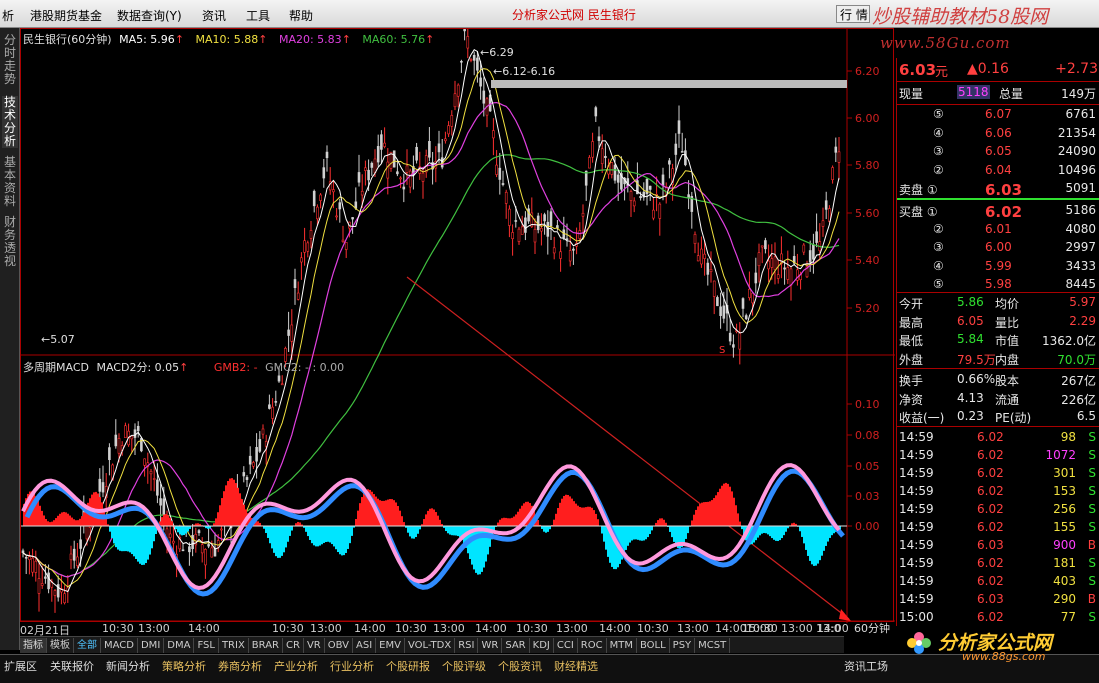 Image resolution: width=1099 pixels, height=683 pixels. What do you see at coordinates (464, 666) in the screenshot?
I see `nav-rating: 个股评级` at bounding box center [464, 666].